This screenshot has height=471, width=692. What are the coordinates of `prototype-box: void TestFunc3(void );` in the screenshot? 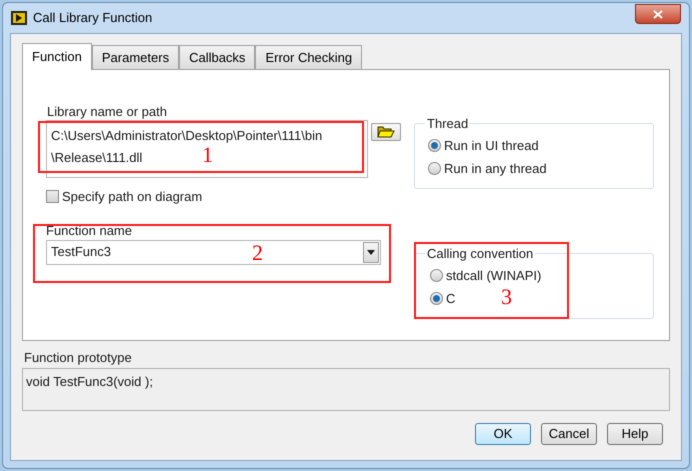 It's located at (346, 389).